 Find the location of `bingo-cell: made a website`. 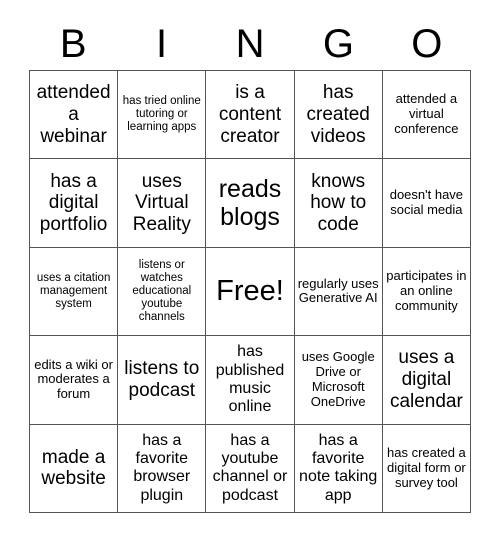

bingo-cell: made a website is located at coordinates (74, 468).